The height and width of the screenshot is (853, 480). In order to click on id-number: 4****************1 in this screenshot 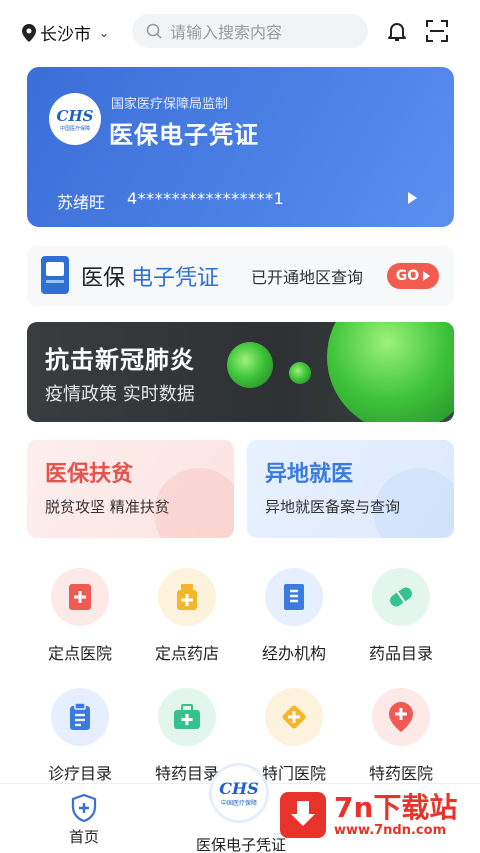, I will do `click(206, 198)`.